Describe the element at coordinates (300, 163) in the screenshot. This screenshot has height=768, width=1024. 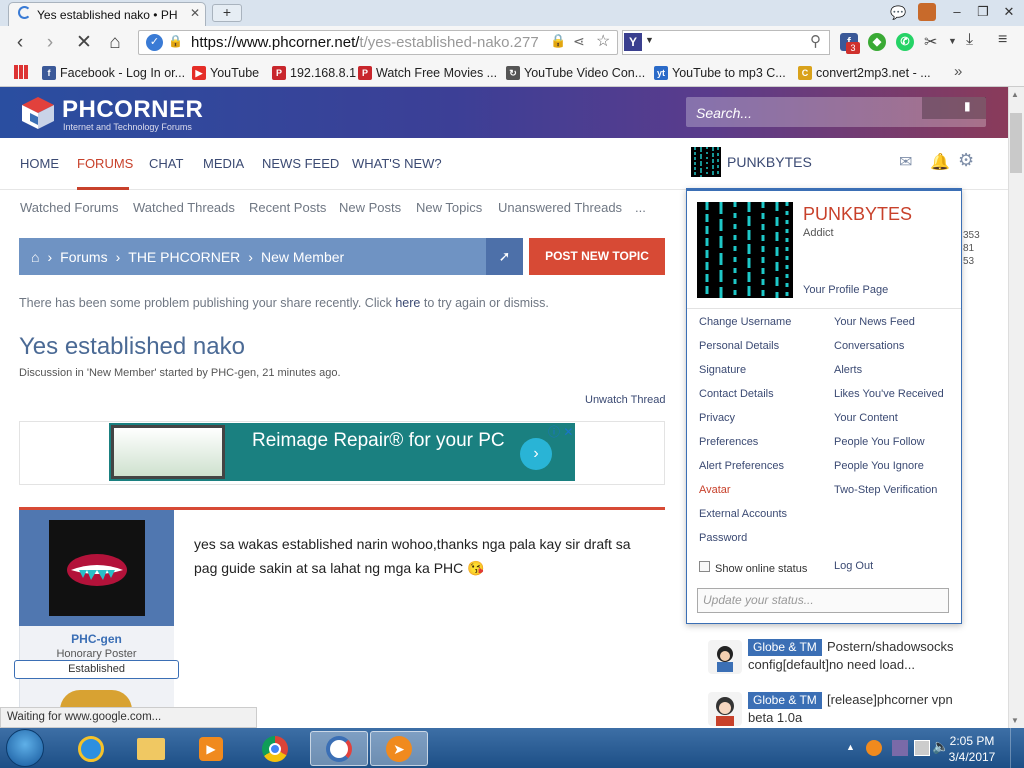
I see `nav-tab-news-feed: NEWS FEED` at that location.